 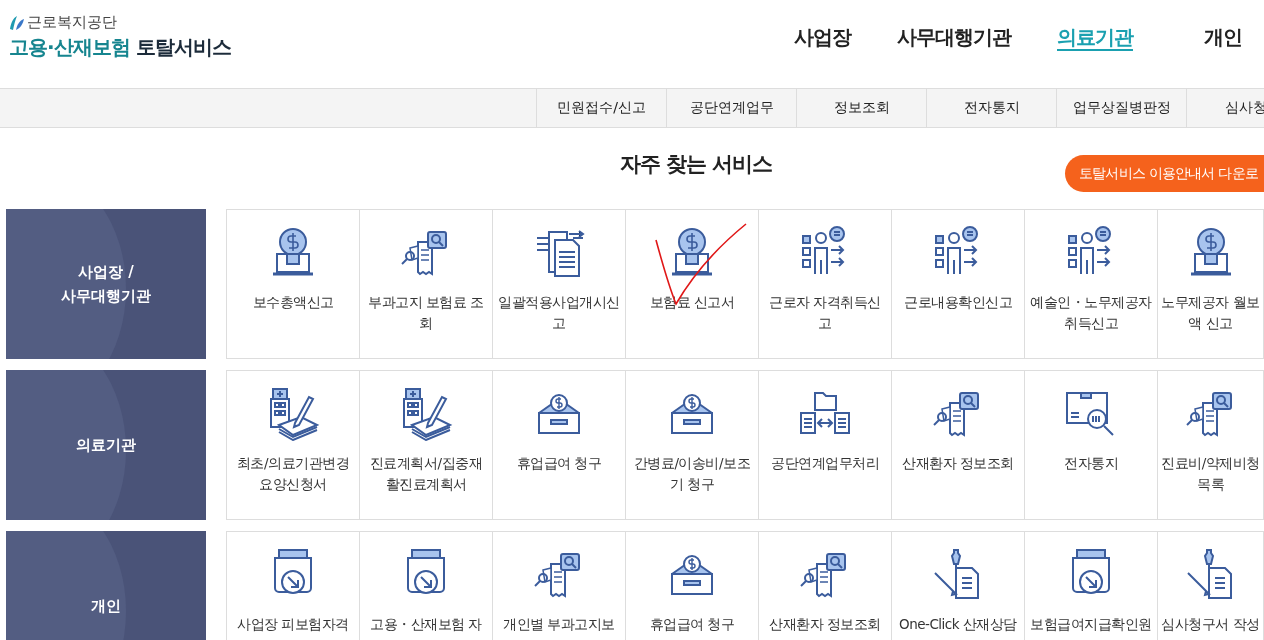 I want to click on service-label: 근로자 자격취득신 고, so click(x=825, y=313).